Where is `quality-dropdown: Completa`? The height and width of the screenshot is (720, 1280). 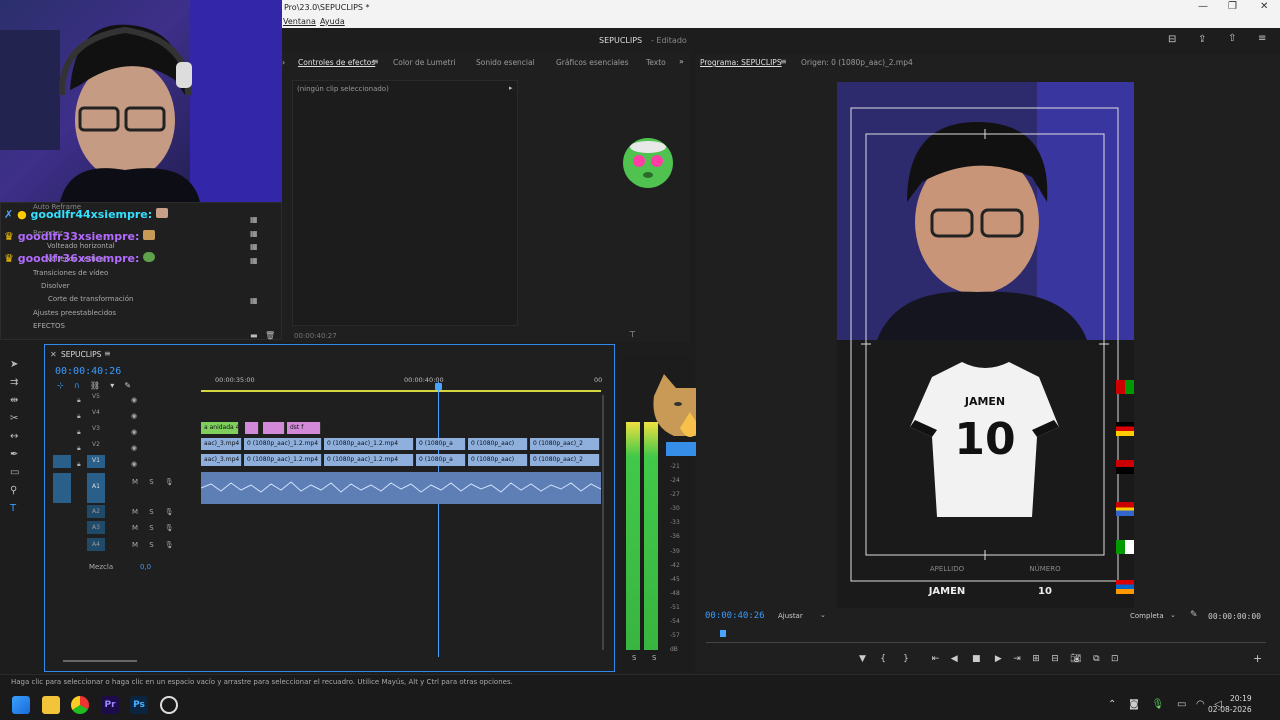
quality-dropdown: Completa is located at coordinates (1147, 616).